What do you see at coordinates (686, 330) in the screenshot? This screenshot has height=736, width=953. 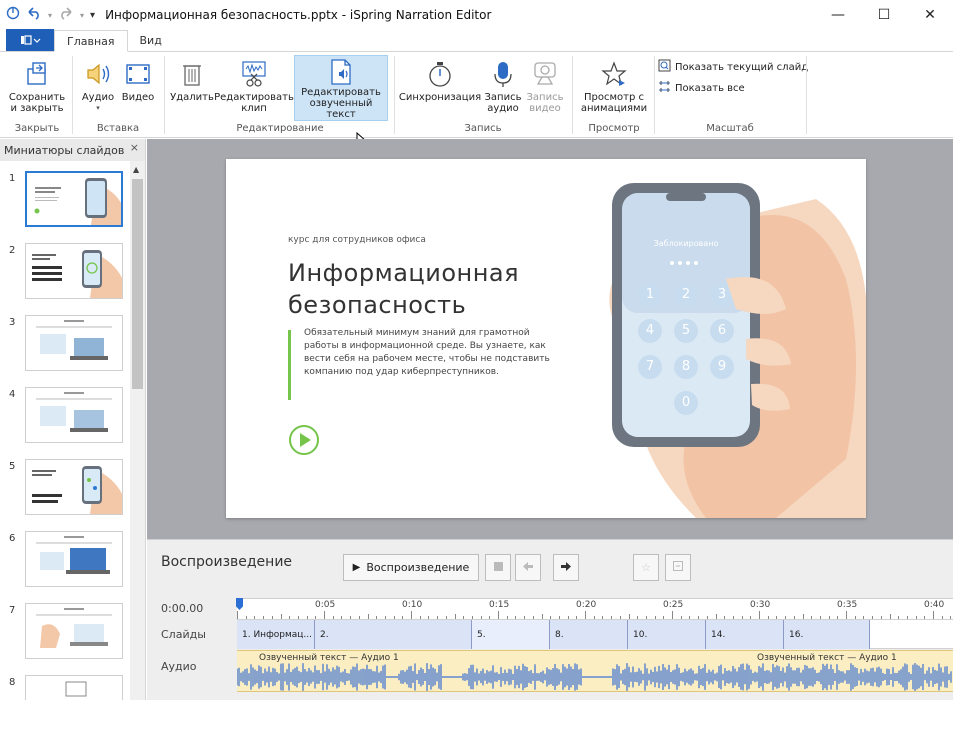 I see `keypad-key: 5` at bounding box center [686, 330].